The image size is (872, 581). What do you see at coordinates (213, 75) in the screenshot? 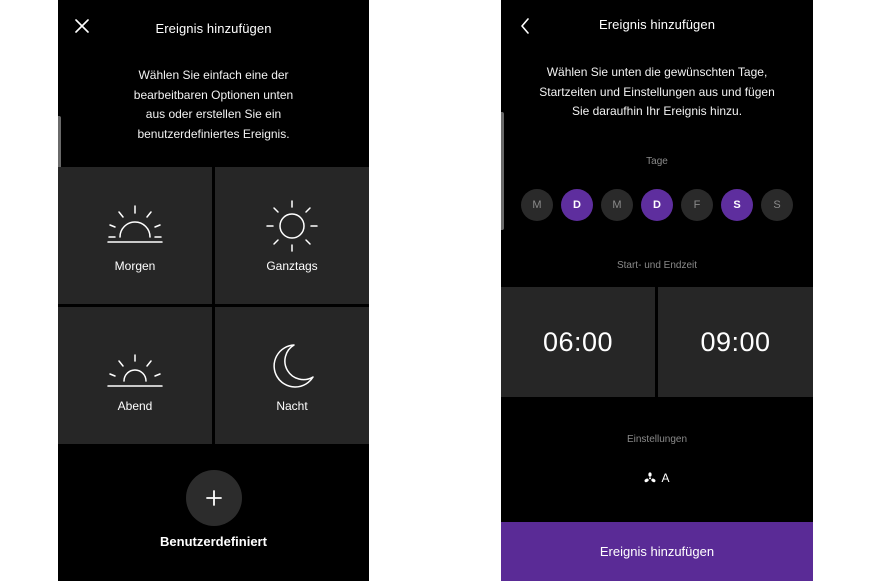
I see `description-line: Wählen Sie einfach eine der` at bounding box center [213, 75].